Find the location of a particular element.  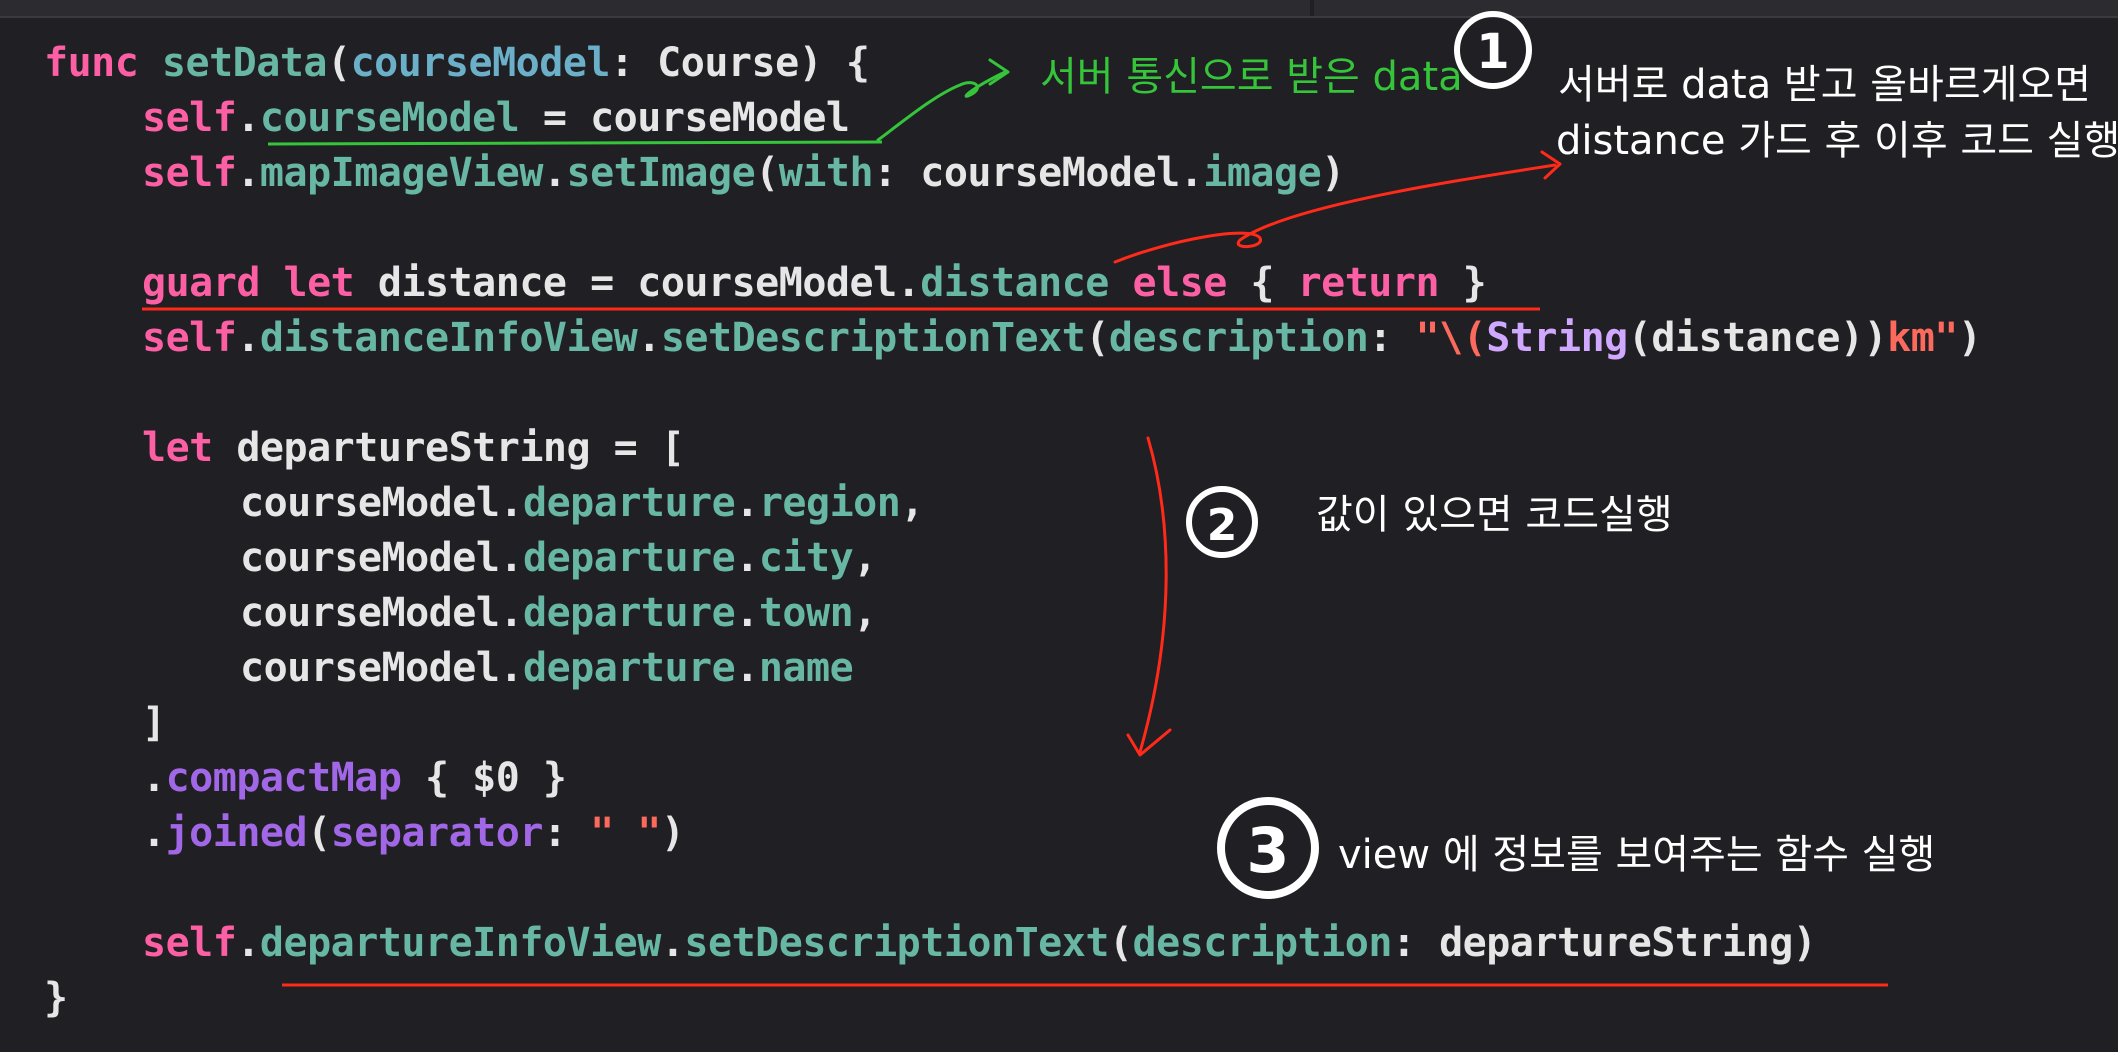

step-1-note-line-2: distance 가드 후 이후 코드 실행 is located at coordinates (1837, 141).